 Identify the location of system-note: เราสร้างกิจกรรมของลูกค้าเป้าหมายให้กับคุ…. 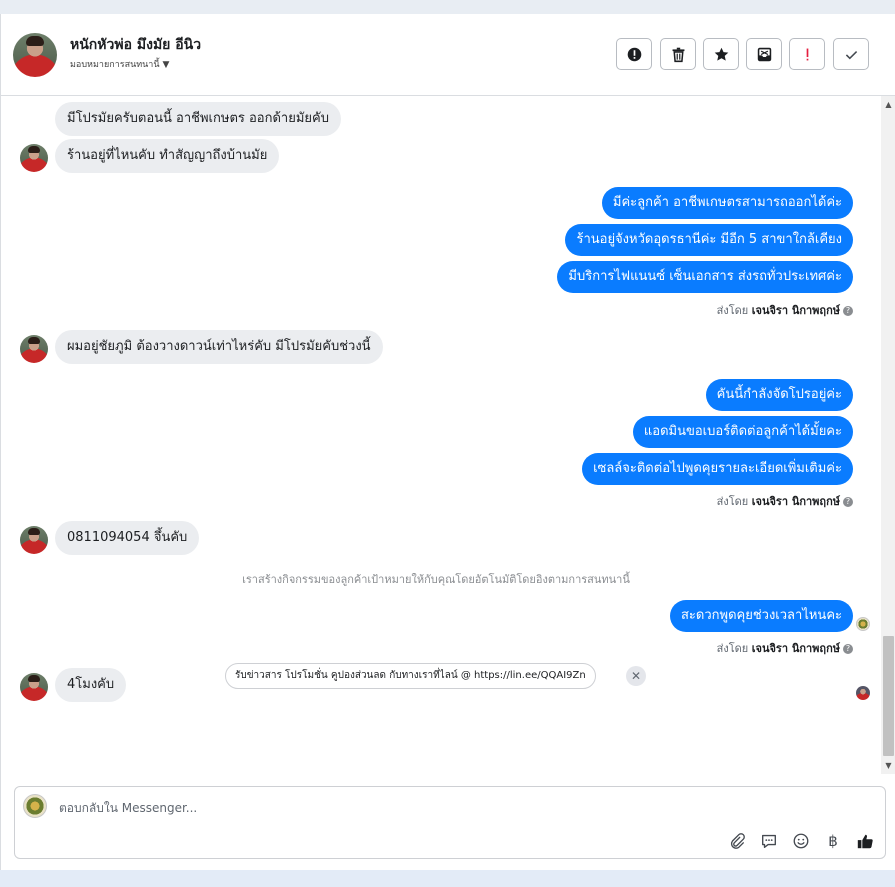
(436, 579).